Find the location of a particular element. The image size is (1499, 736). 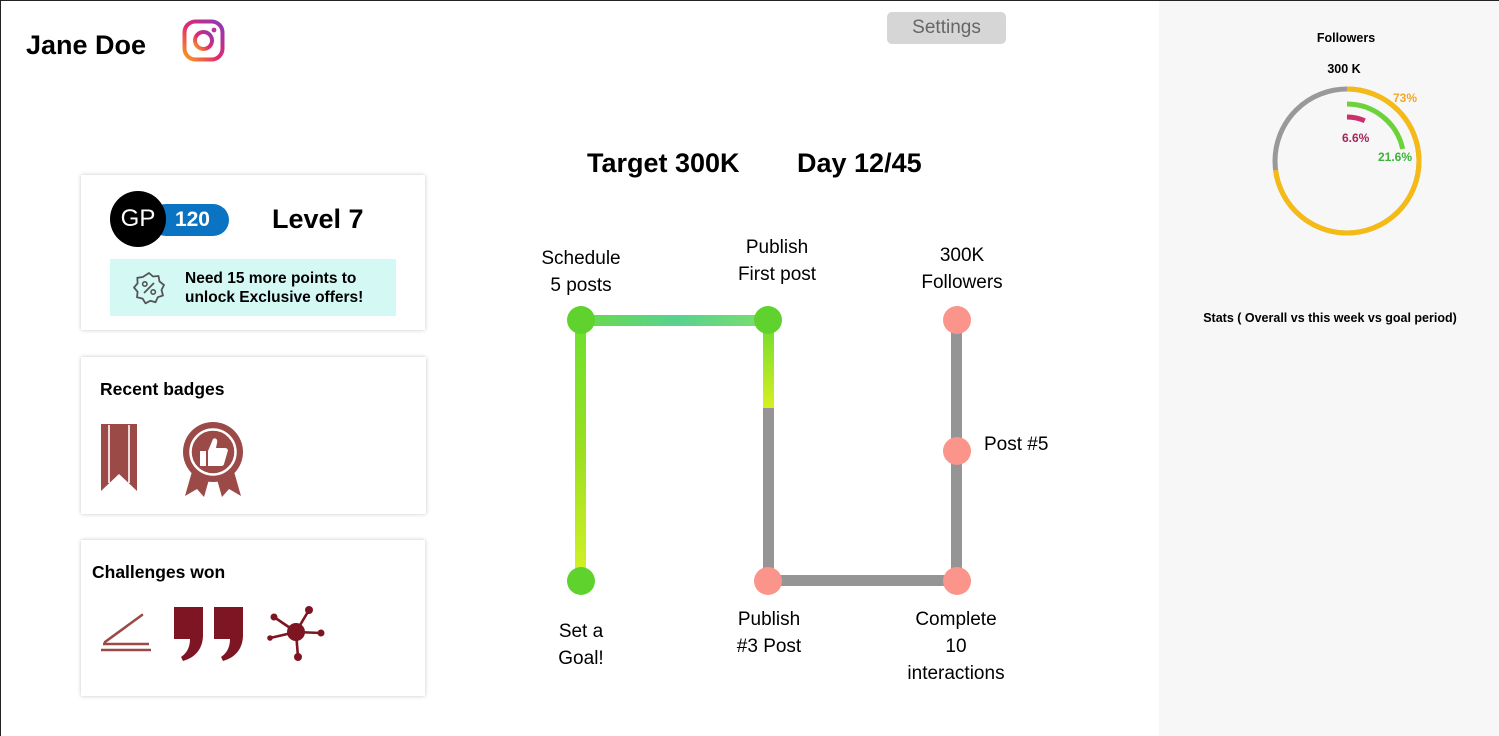

level-label: Level 7 is located at coordinates (318, 219).